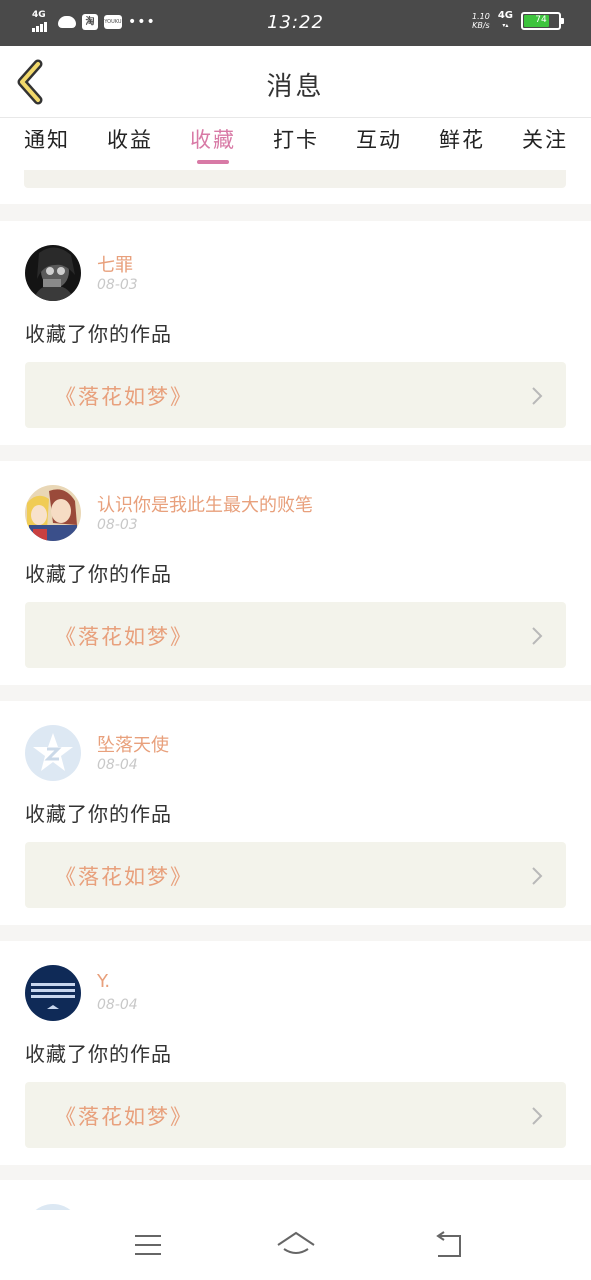  What do you see at coordinates (133, 744) in the screenshot?
I see `username: 坠落天使` at bounding box center [133, 744].